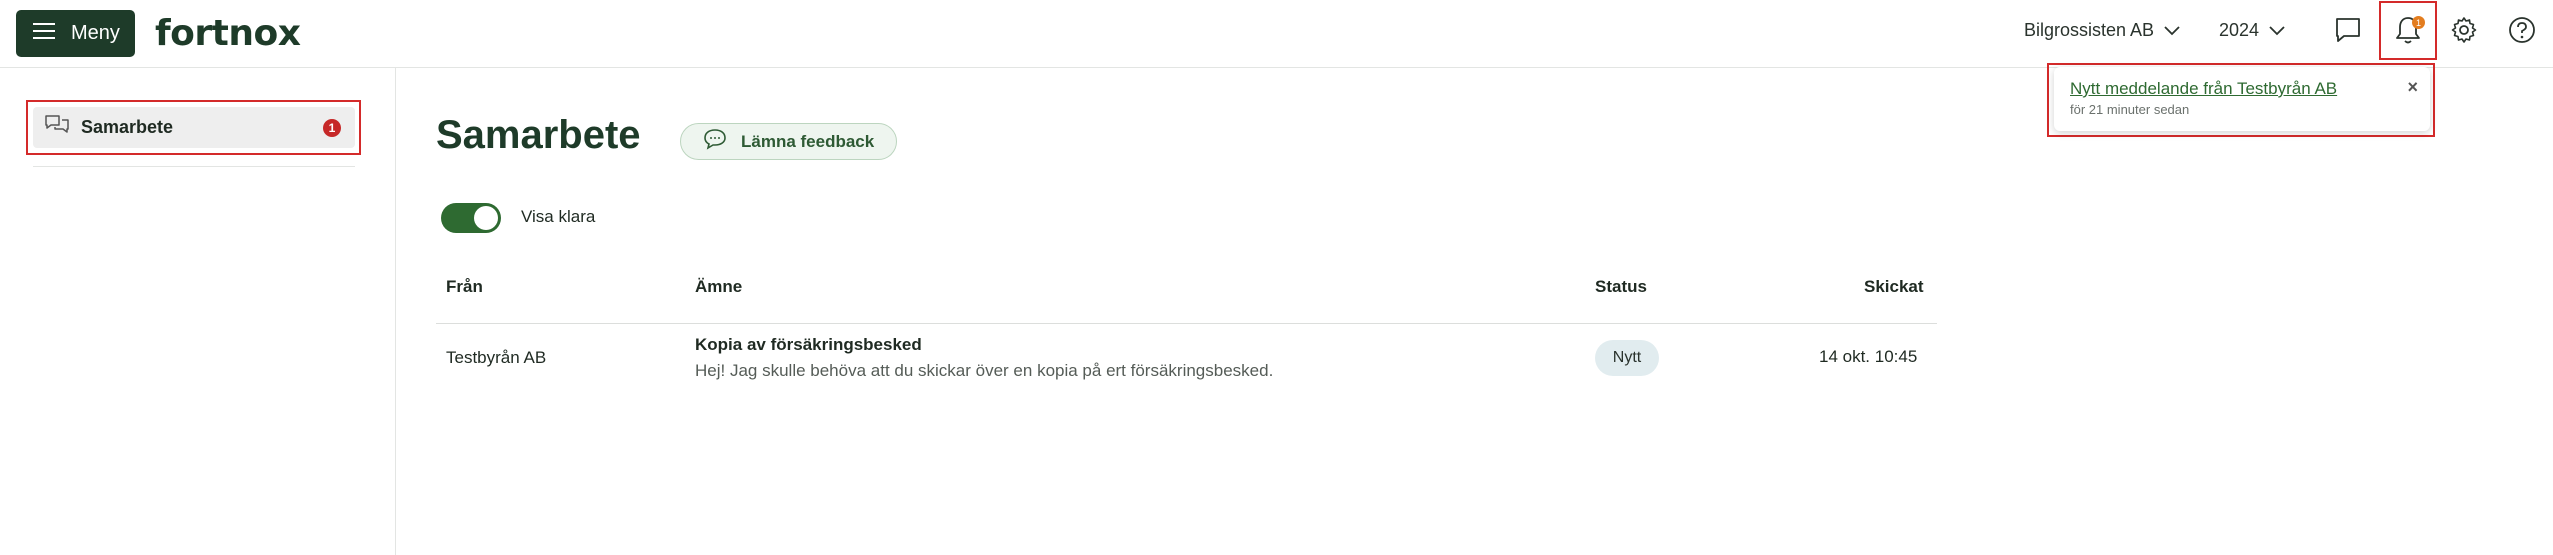 This screenshot has height=555, width=2553. Describe the element at coordinates (808, 141) in the screenshot. I see `feedback-label: Lämna feedback` at that location.